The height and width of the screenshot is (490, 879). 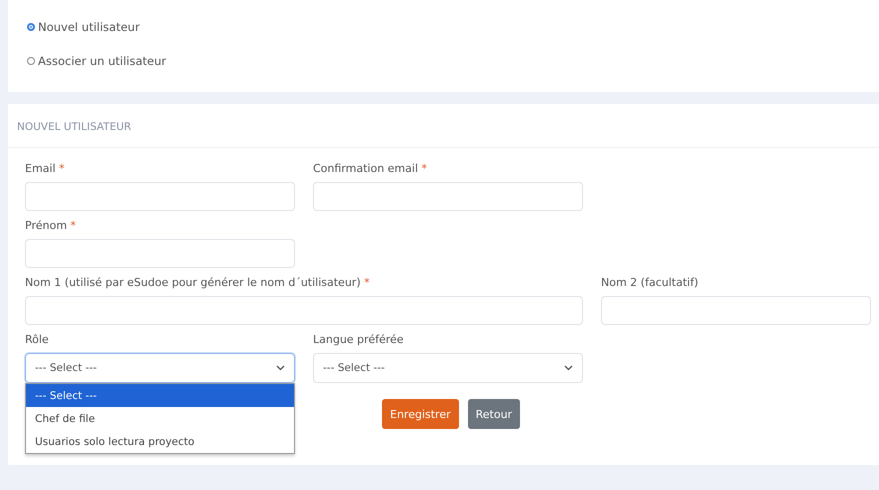 I want to click on radio-option: Nouvel utilisateur, so click(x=453, y=27).